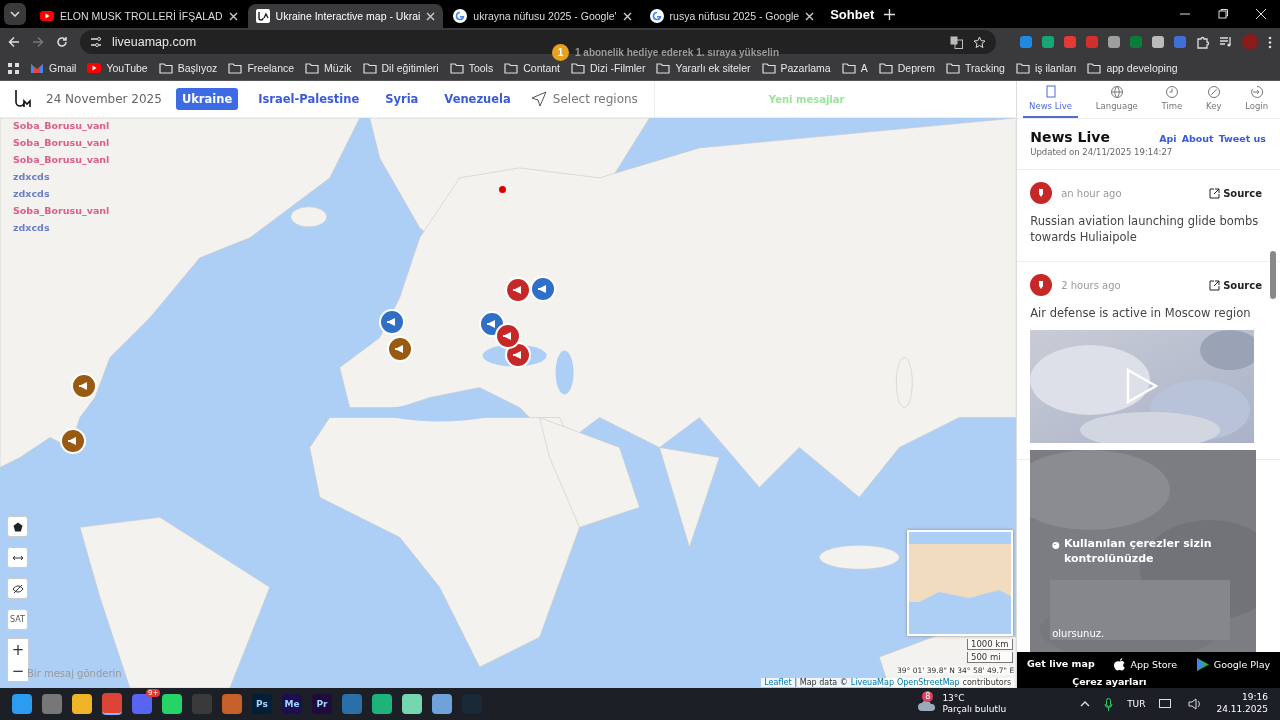 Image resolution: width=1280 pixels, height=720 pixels. Describe the element at coordinates (23, 99) in the screenshot. I see `site-logo-icon` at that location.